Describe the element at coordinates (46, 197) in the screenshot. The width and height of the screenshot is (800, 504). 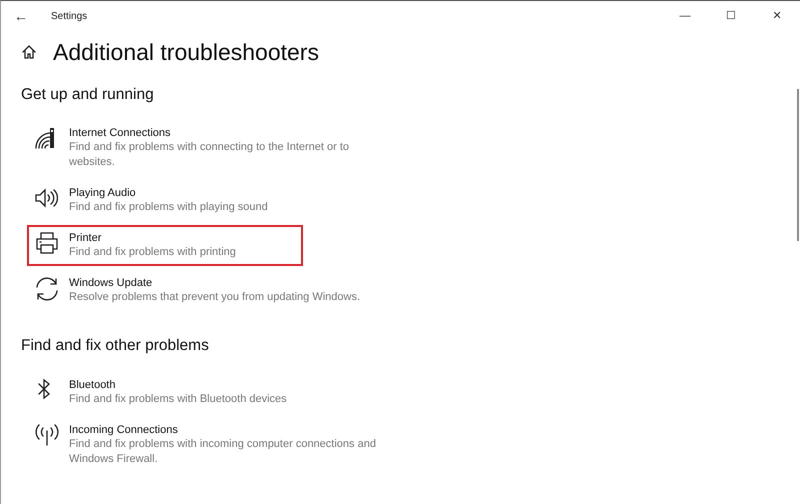
I see `speaker-icon` at that location.